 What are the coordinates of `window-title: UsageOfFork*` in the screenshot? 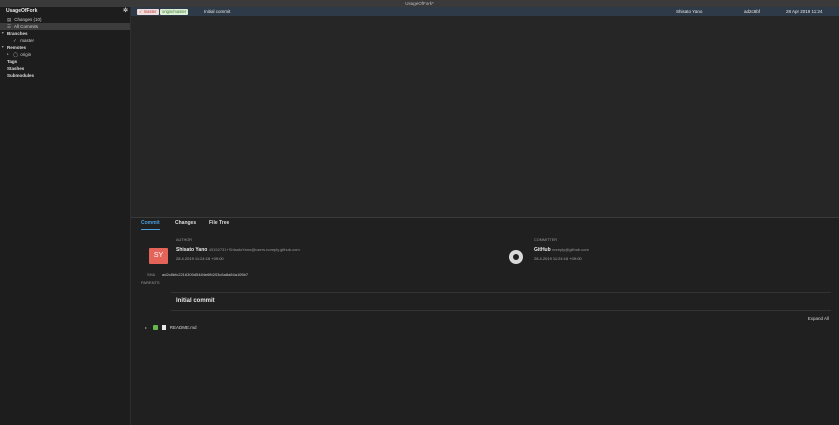 It's located at (419, 3).